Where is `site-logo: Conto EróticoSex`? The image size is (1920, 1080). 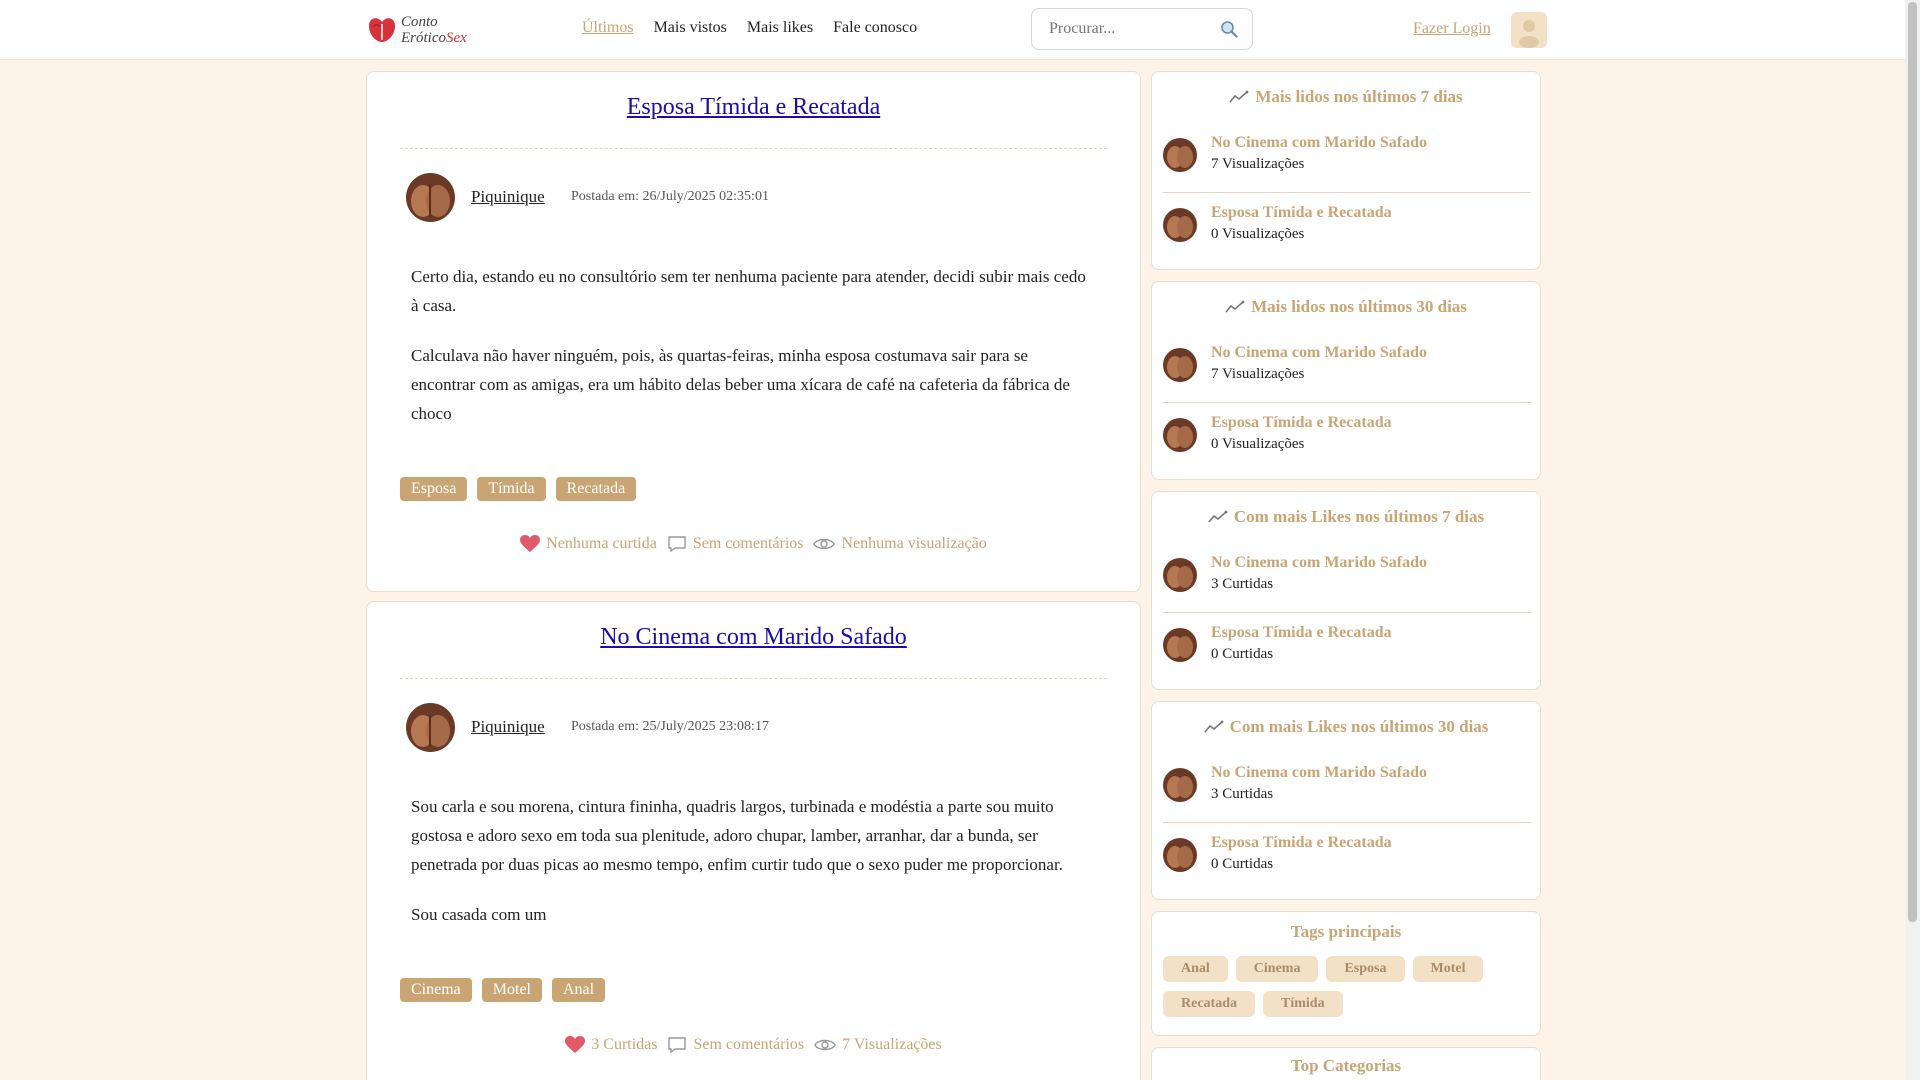
site-logo: Conto EróticoSex is located at coordinates (423, 30).